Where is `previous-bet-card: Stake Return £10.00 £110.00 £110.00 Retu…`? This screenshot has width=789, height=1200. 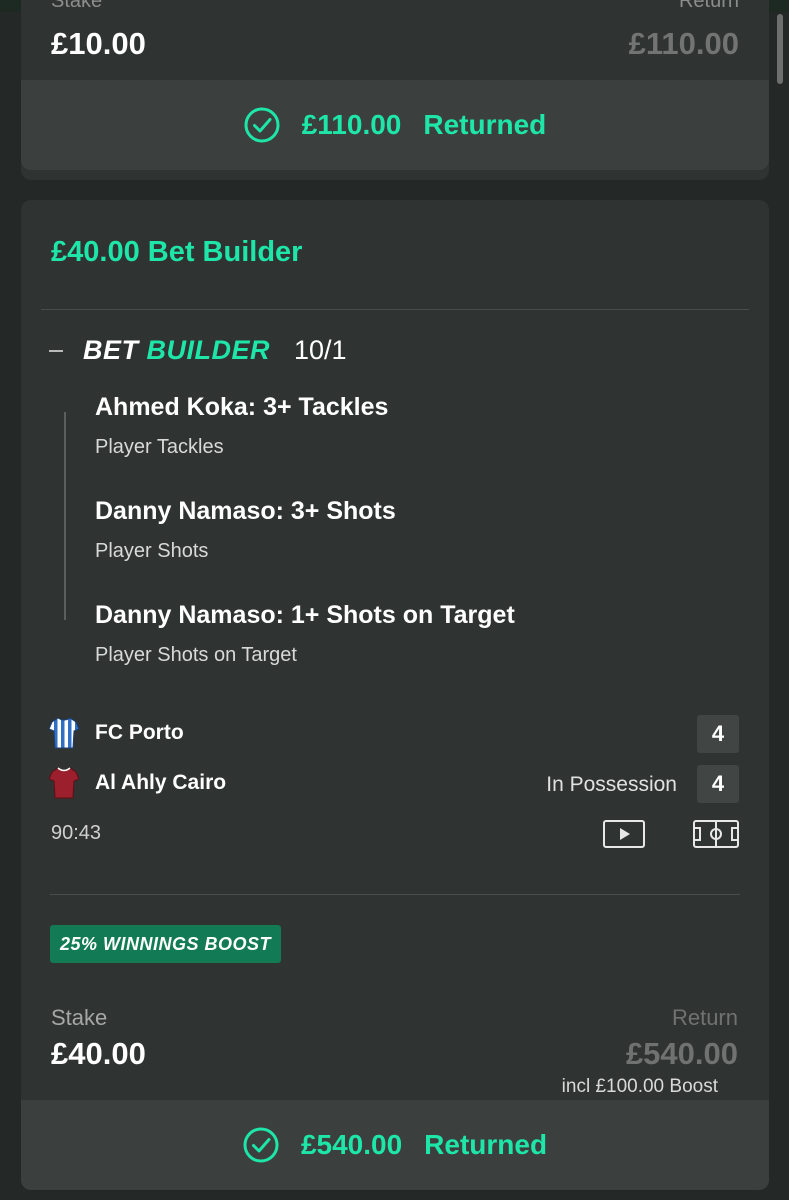
previous-bet-card: Stake Return £10.00 £110.00 £110.00 Retu… is located at coordinates (395, 90).